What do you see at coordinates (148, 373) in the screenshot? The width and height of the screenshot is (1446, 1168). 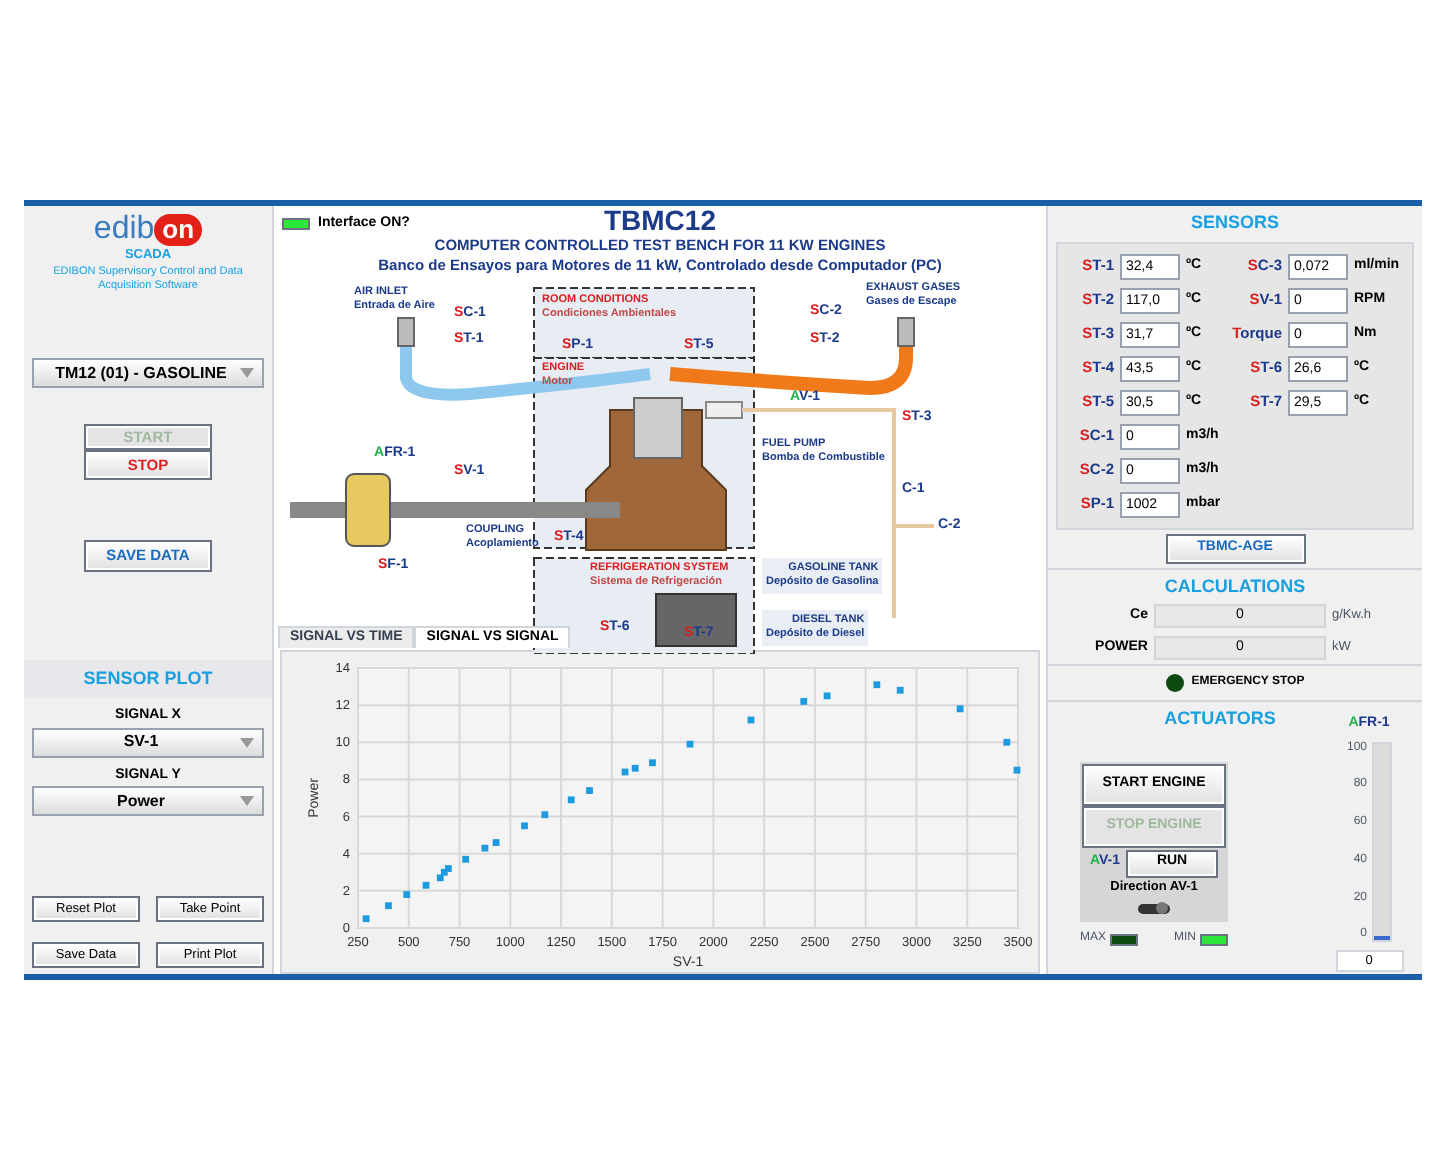 I see `unit-select: TM12 (01) - GASOLINE` at bounding box center [148, 373].